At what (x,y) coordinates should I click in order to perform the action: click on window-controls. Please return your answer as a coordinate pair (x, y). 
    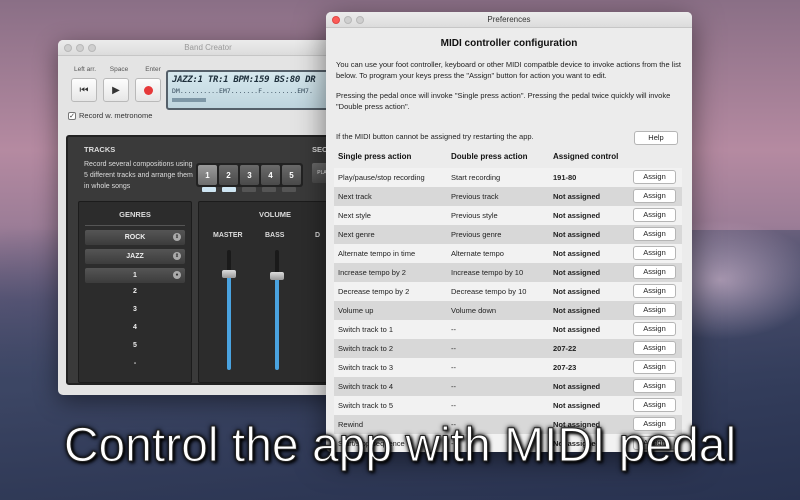
    Looking at the image, I should click on (348, 20).